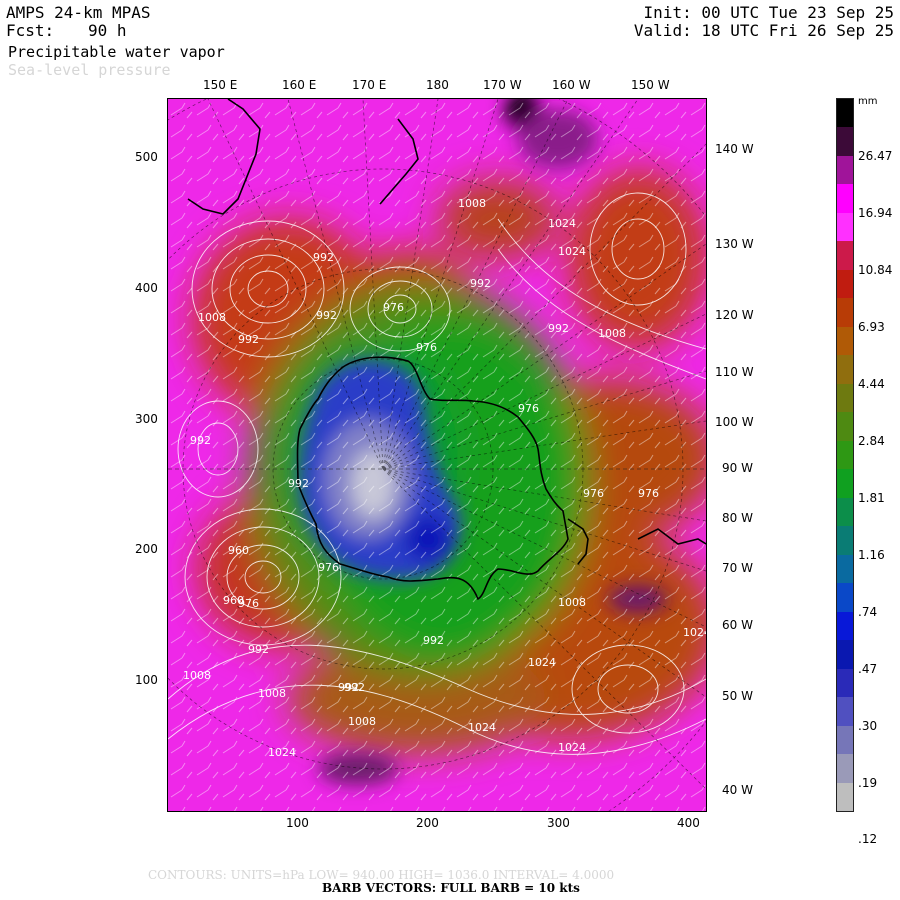 This screenshot has height=900, width=900. Describe the element at coordinates (737, 790) in the screenshot. I see `lon-label: 40 W` at that location.